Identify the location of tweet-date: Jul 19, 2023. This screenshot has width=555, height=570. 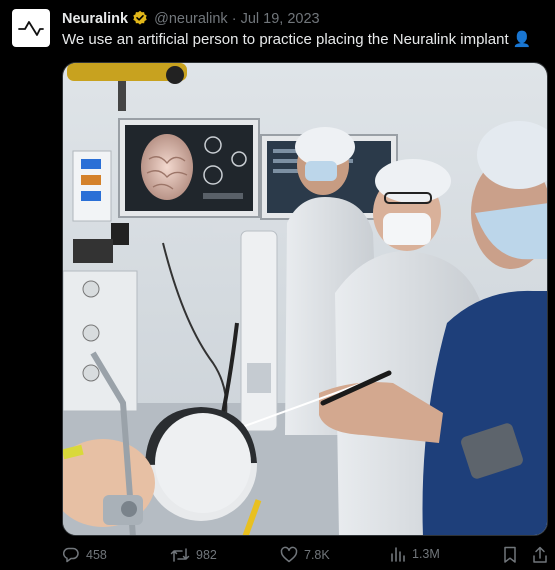
(280, 19).